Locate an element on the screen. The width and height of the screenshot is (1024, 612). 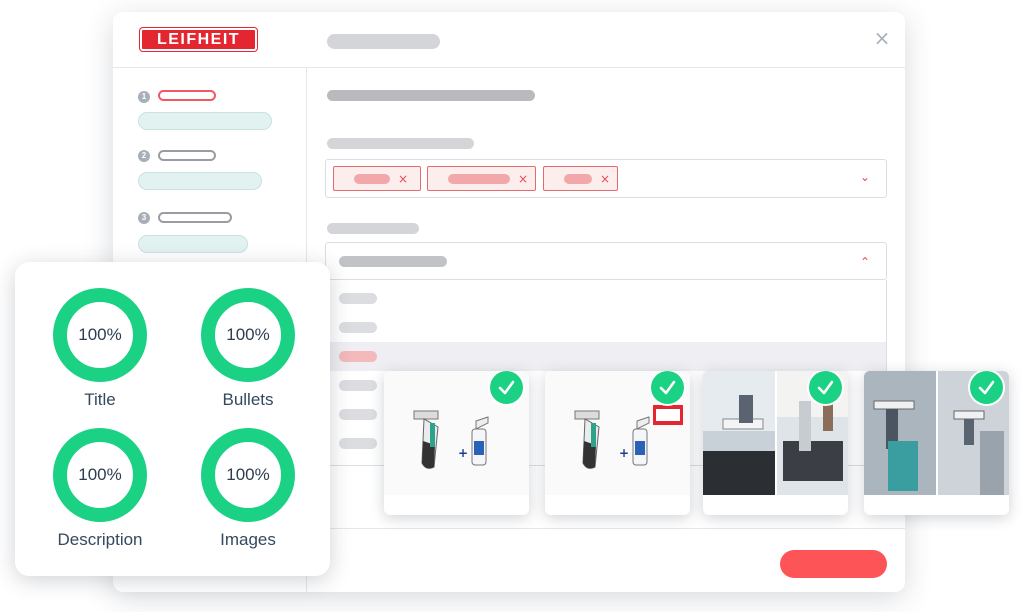
step-number: 2 is located at coordinates (144, 156).